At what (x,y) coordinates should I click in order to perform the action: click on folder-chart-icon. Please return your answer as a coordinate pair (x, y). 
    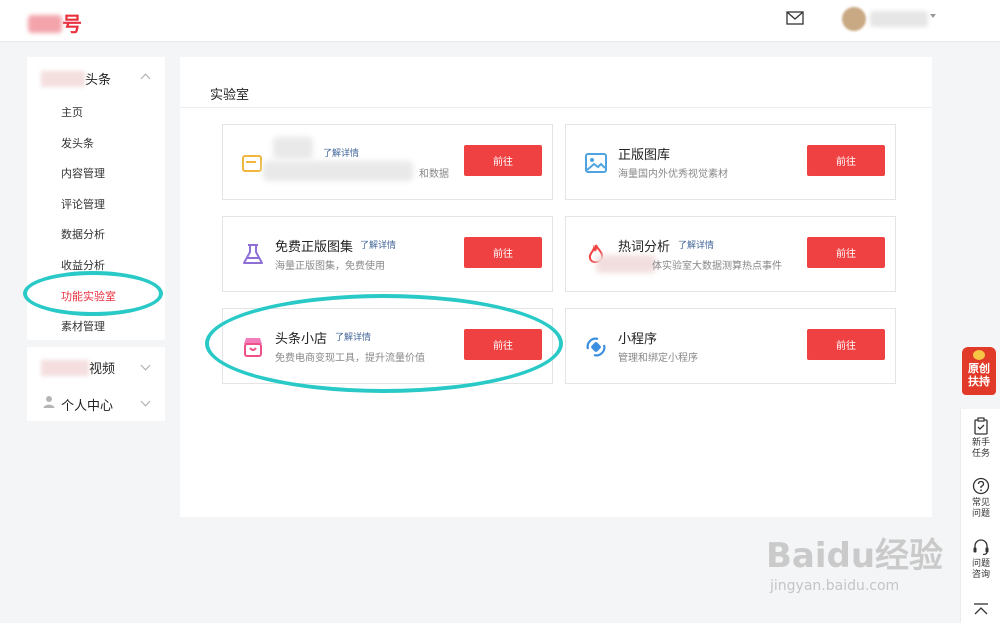
    Looking at the image, I should click on (252, 163).